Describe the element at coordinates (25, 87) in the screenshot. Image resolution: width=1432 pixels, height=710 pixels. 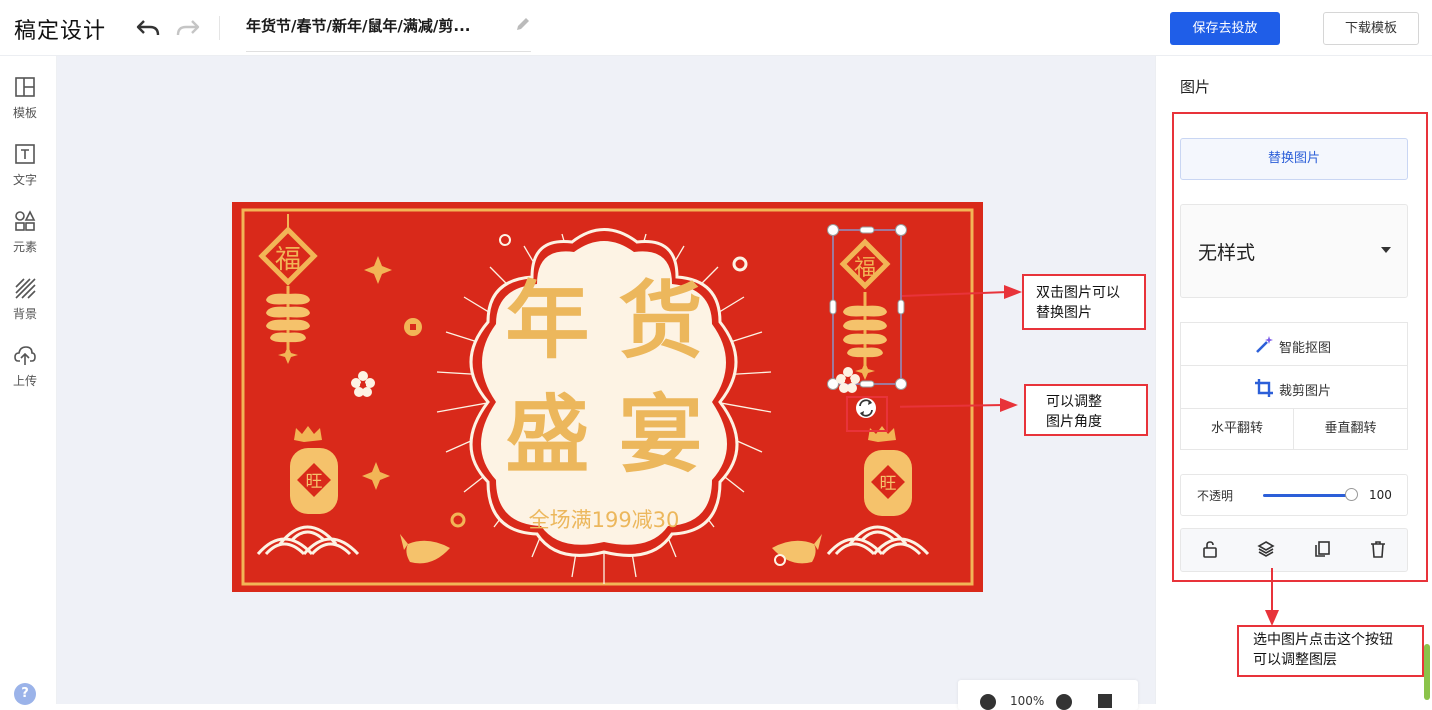
I see `template-icon` at that location.